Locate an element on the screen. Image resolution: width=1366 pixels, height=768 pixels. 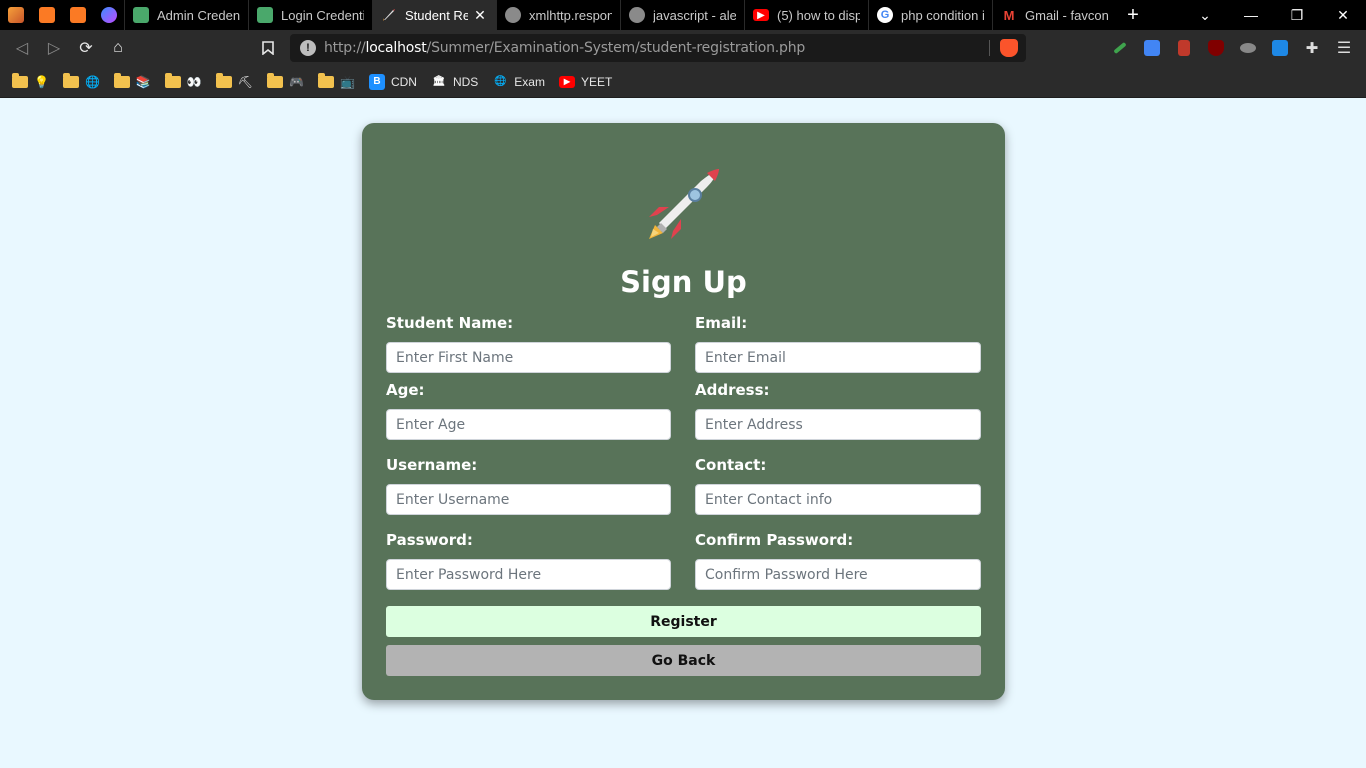
book-icon is located at coordinates (1184, 48).